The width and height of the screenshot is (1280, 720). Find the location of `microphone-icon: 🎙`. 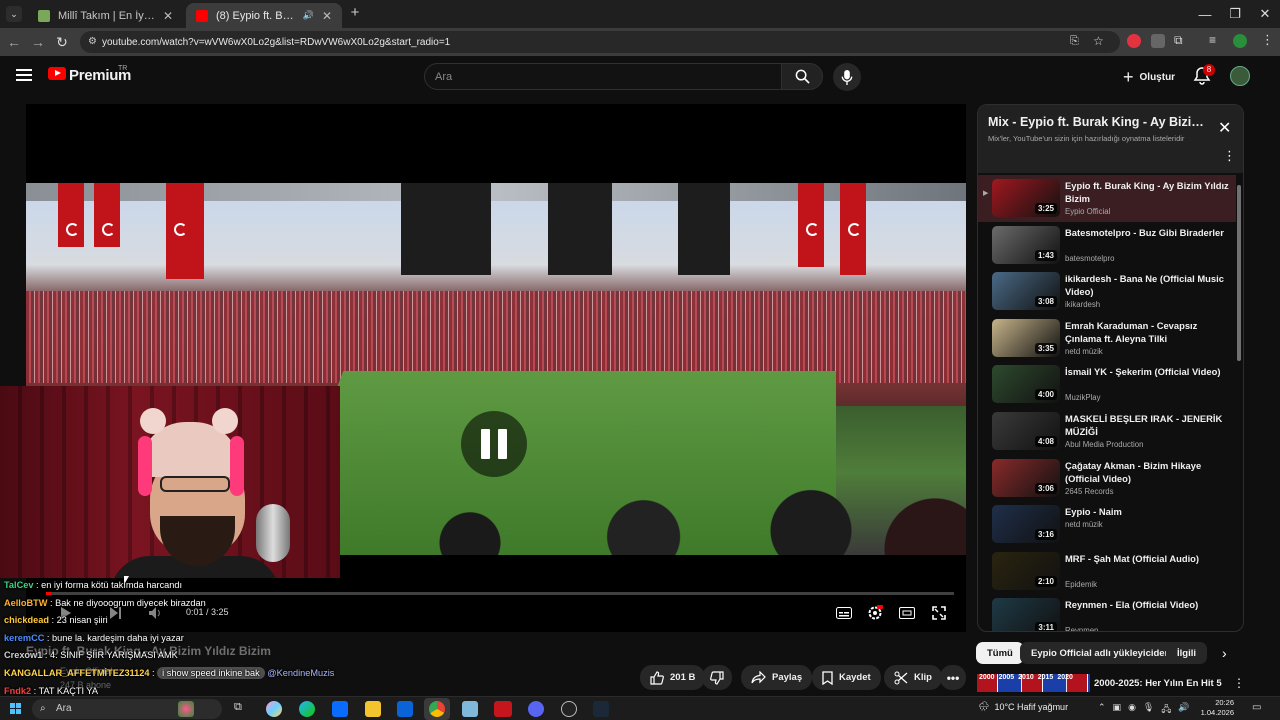

microphone-icon: 🎙 is located at coordinates (1148, 710).